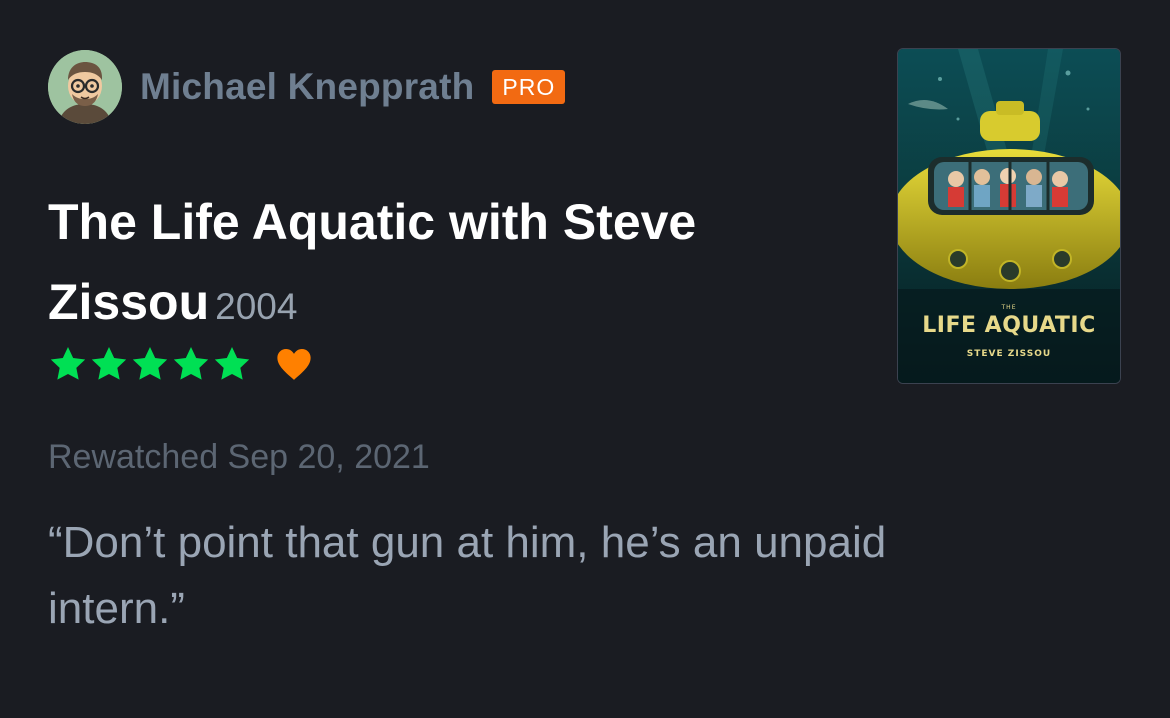  I want to click on poster-small-top: THE, so click(1009, 307).